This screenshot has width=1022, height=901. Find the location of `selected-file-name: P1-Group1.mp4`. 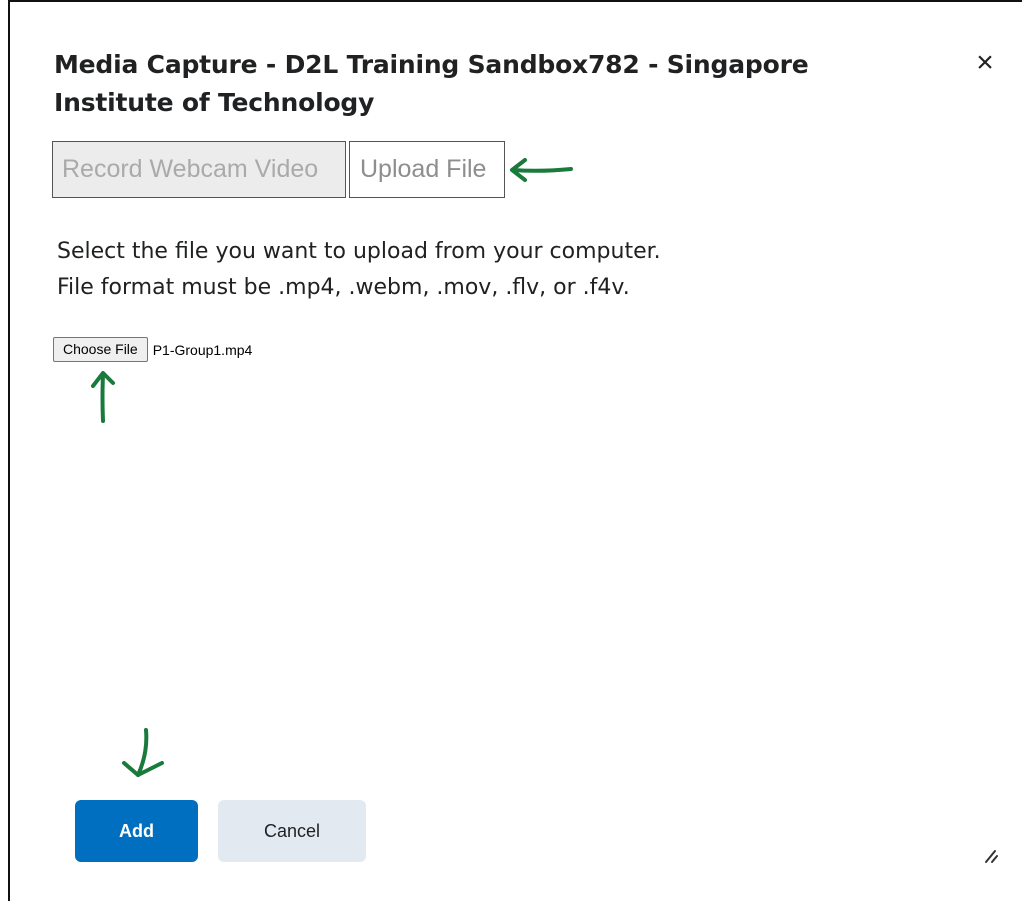

selected-file-name: P1-Group1.mp4 is located at coordinates (202, 349).